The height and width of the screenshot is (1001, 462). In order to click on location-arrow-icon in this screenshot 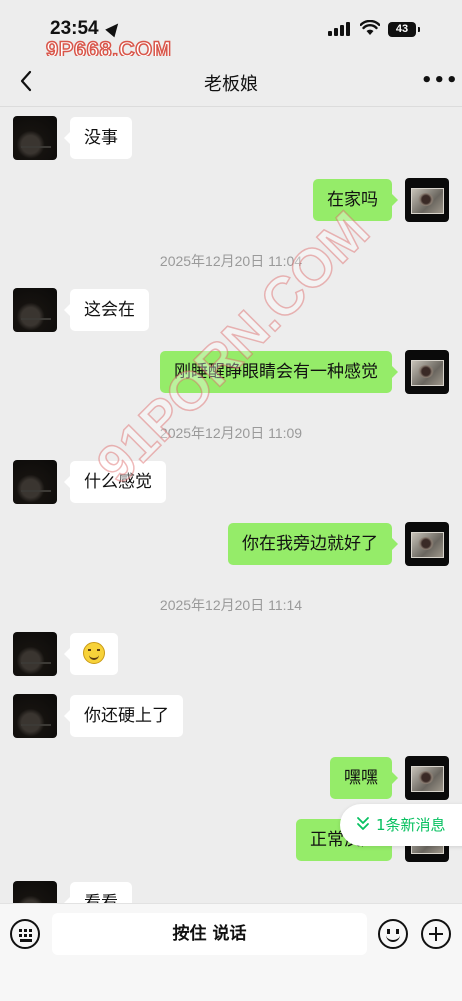, I will do `click(114, 28)`.